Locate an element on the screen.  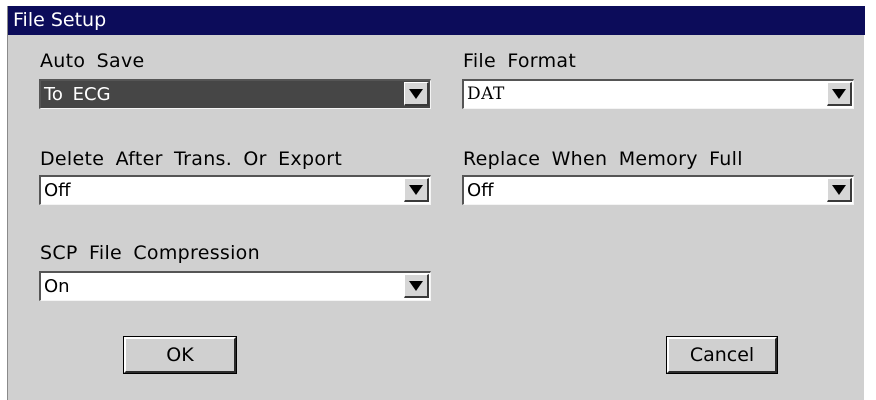
auto-save-label: Auto Save is located at coordinates (92, 61).